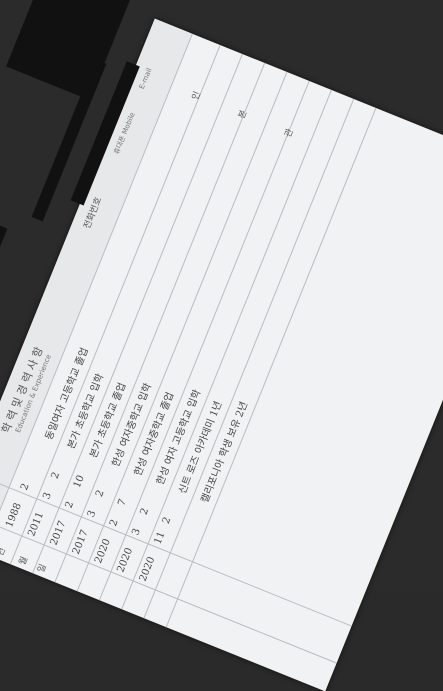  I want to click on row-day: 10, so click(79, 481).